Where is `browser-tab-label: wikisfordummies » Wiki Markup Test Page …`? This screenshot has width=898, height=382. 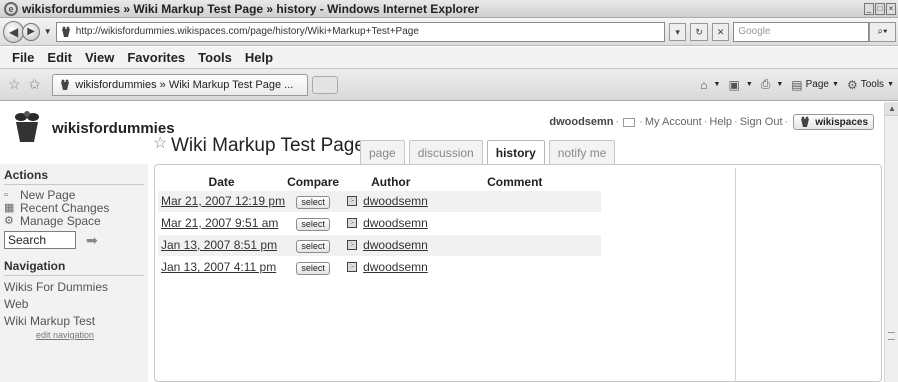
browser-tab-label: wikisfordummies » Wiki Markup Test Page … is located at coordinates (184, 84).